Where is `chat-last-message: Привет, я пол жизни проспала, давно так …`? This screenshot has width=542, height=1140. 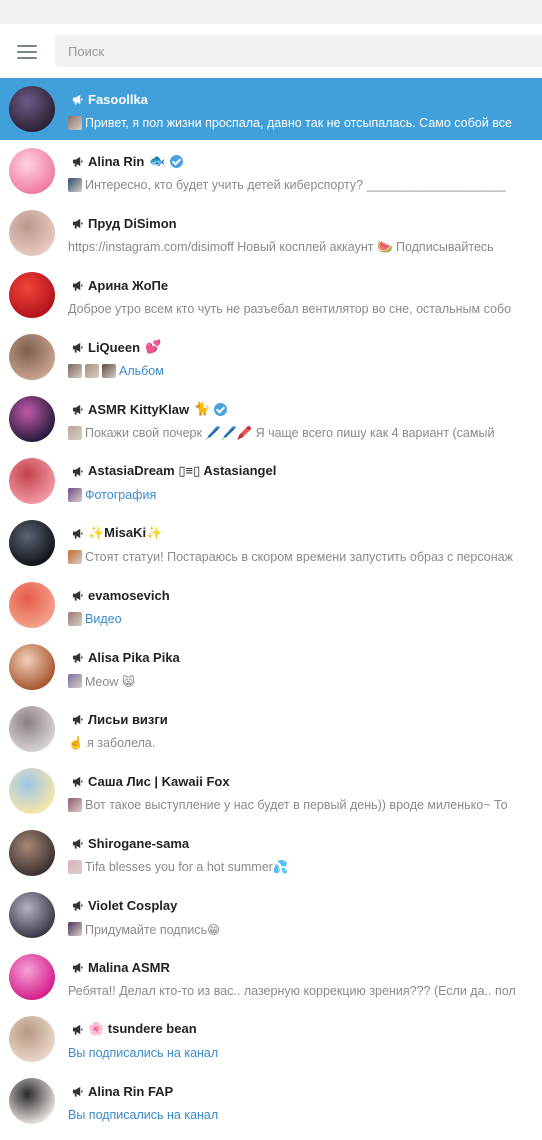
chat-last-message: Привет, я пол жизни проспала, давно так … is located at coordinates (298, 123).